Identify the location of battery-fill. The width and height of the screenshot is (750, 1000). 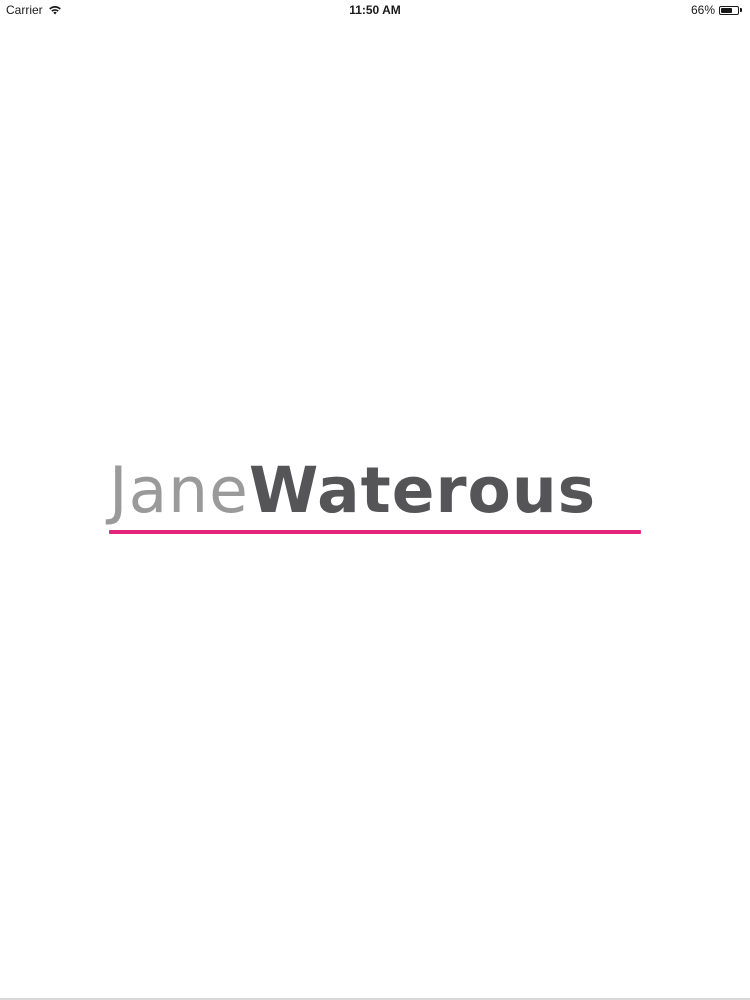
(726, 10).